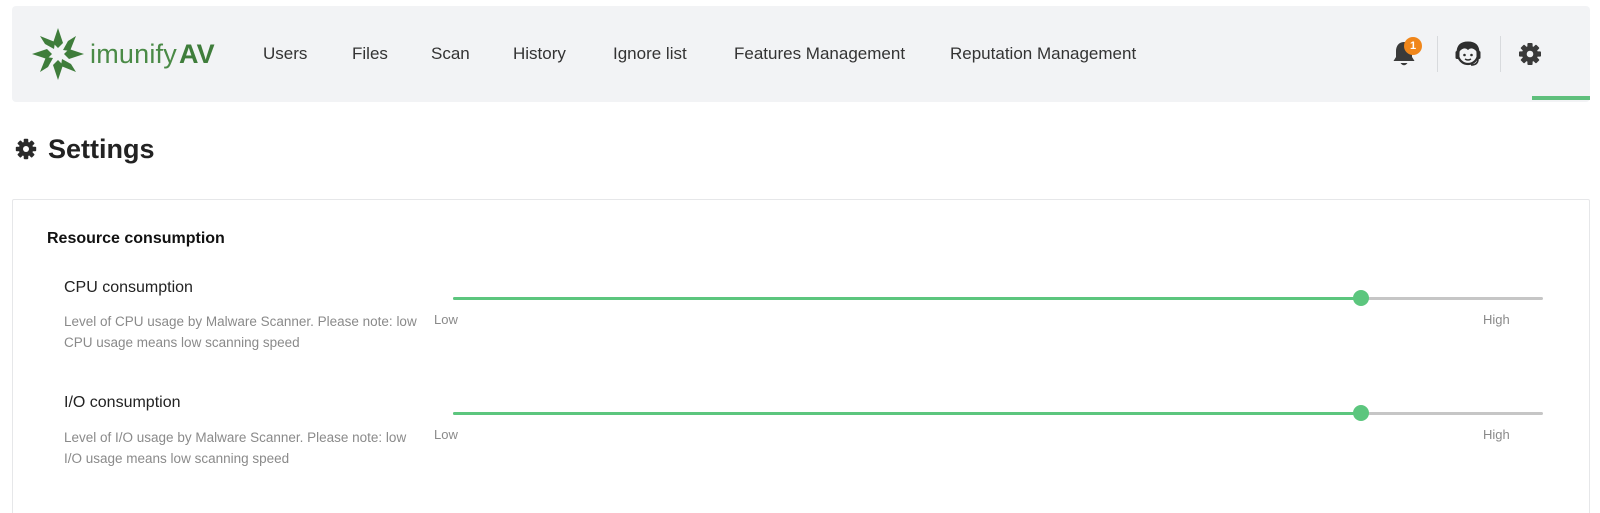 Image resolution: width=1600 pixels, height=513 pixels. I want to click on brand-logo: imunifyAV, so click(122, 54).